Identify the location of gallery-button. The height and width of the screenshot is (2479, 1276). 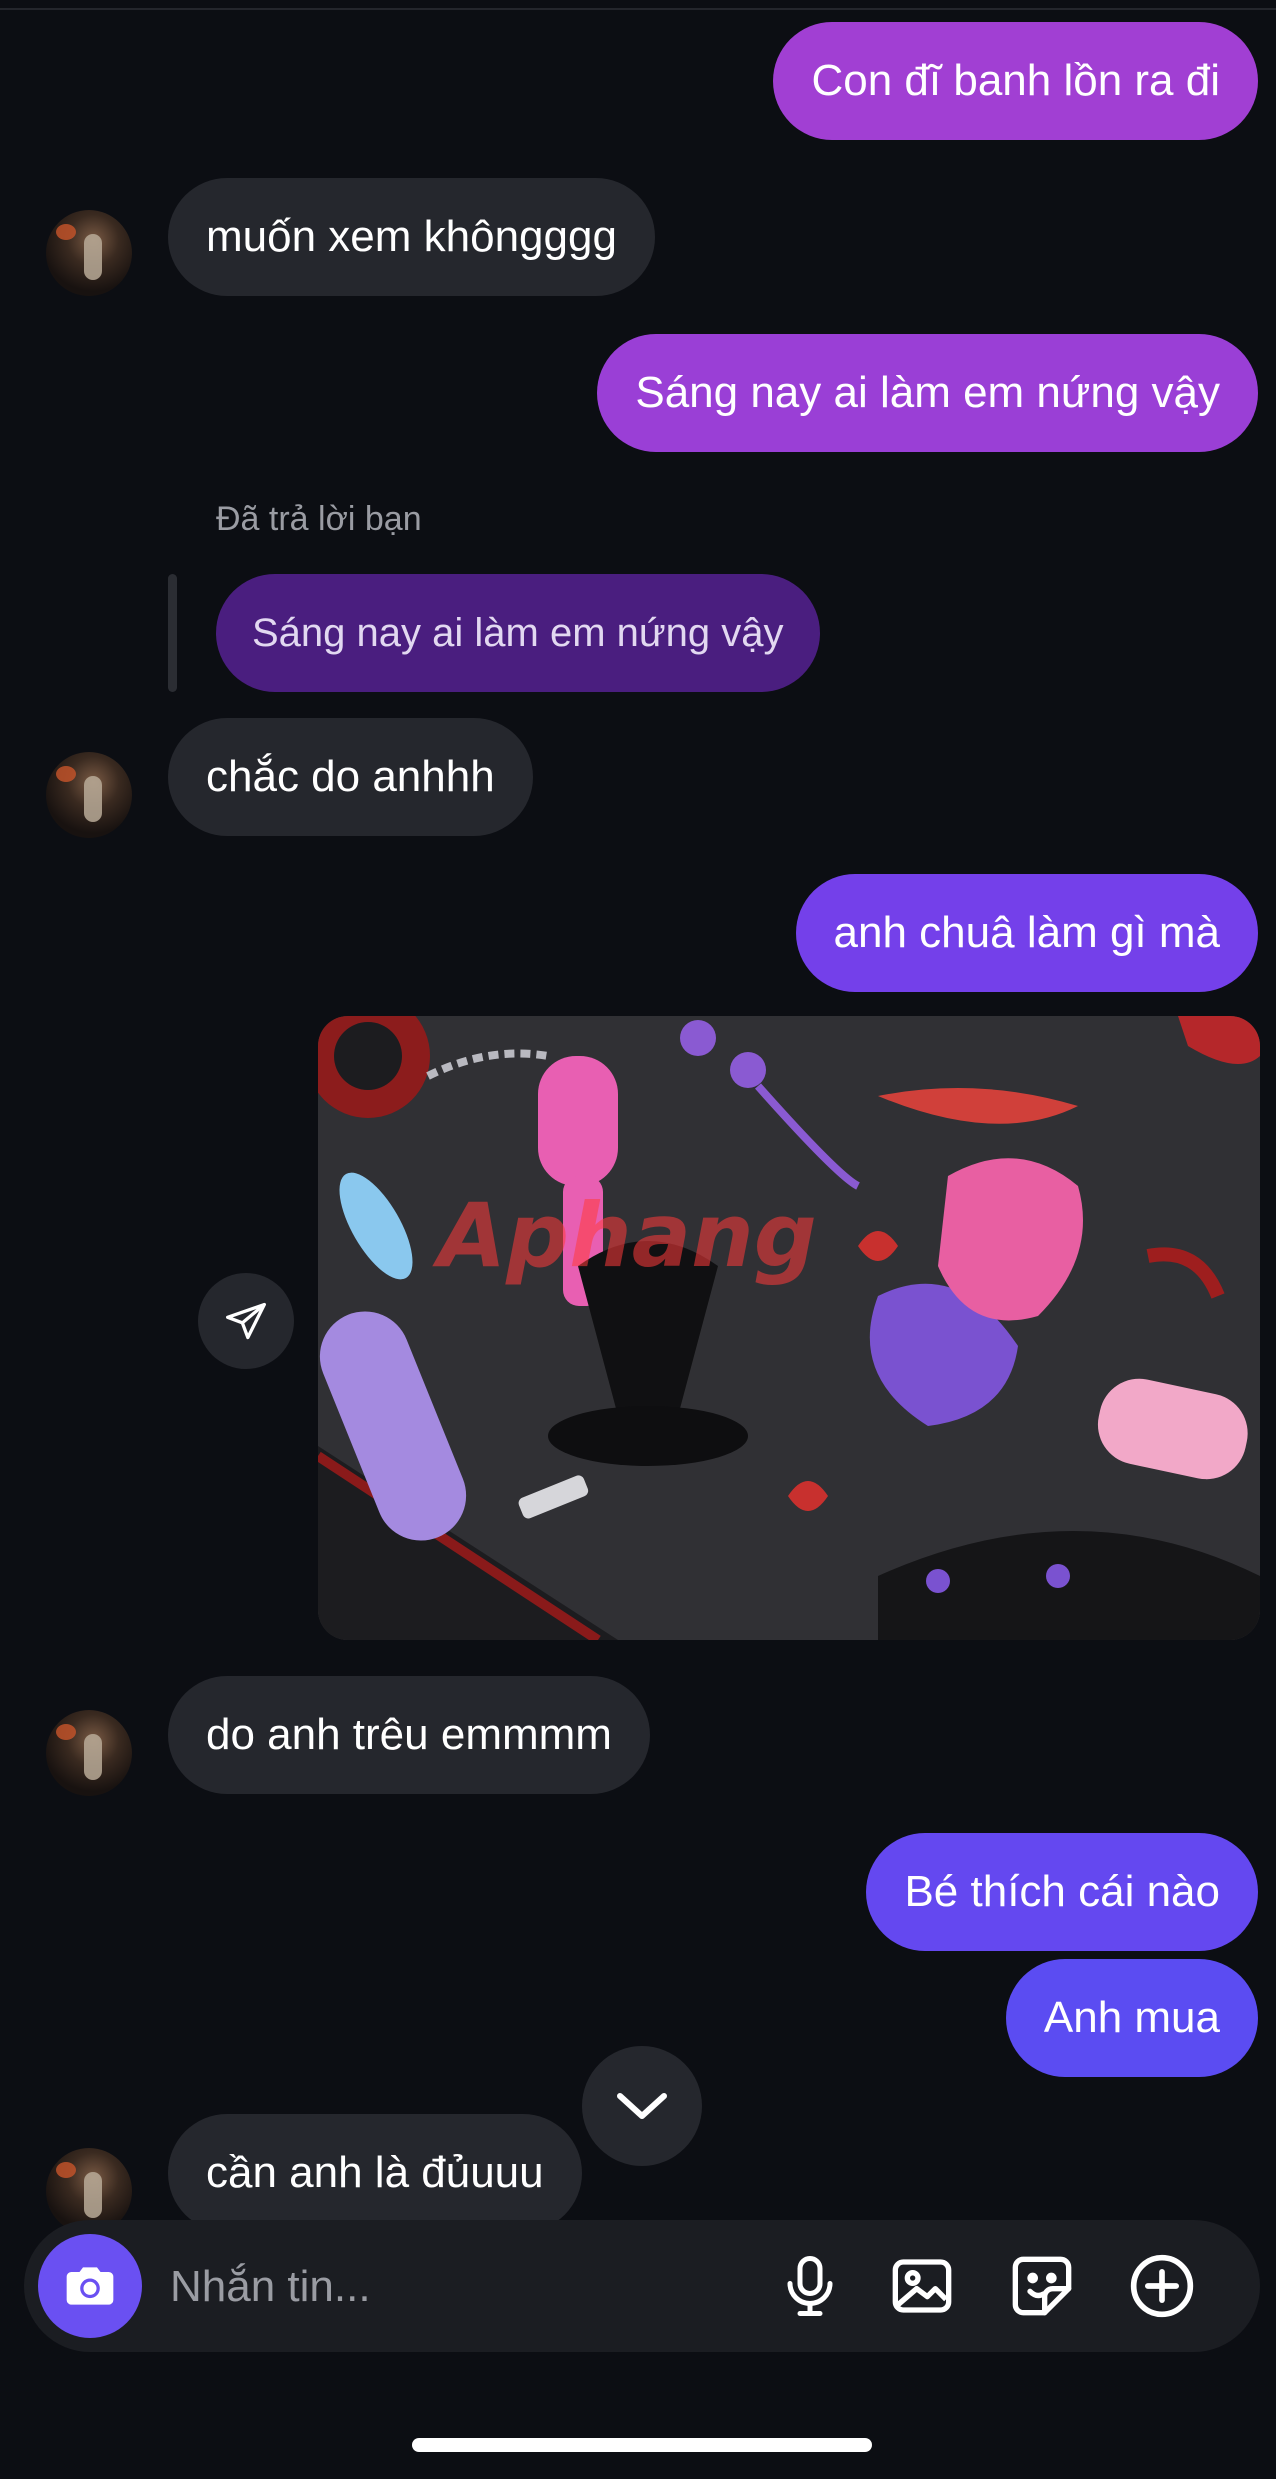
(922, 2286).